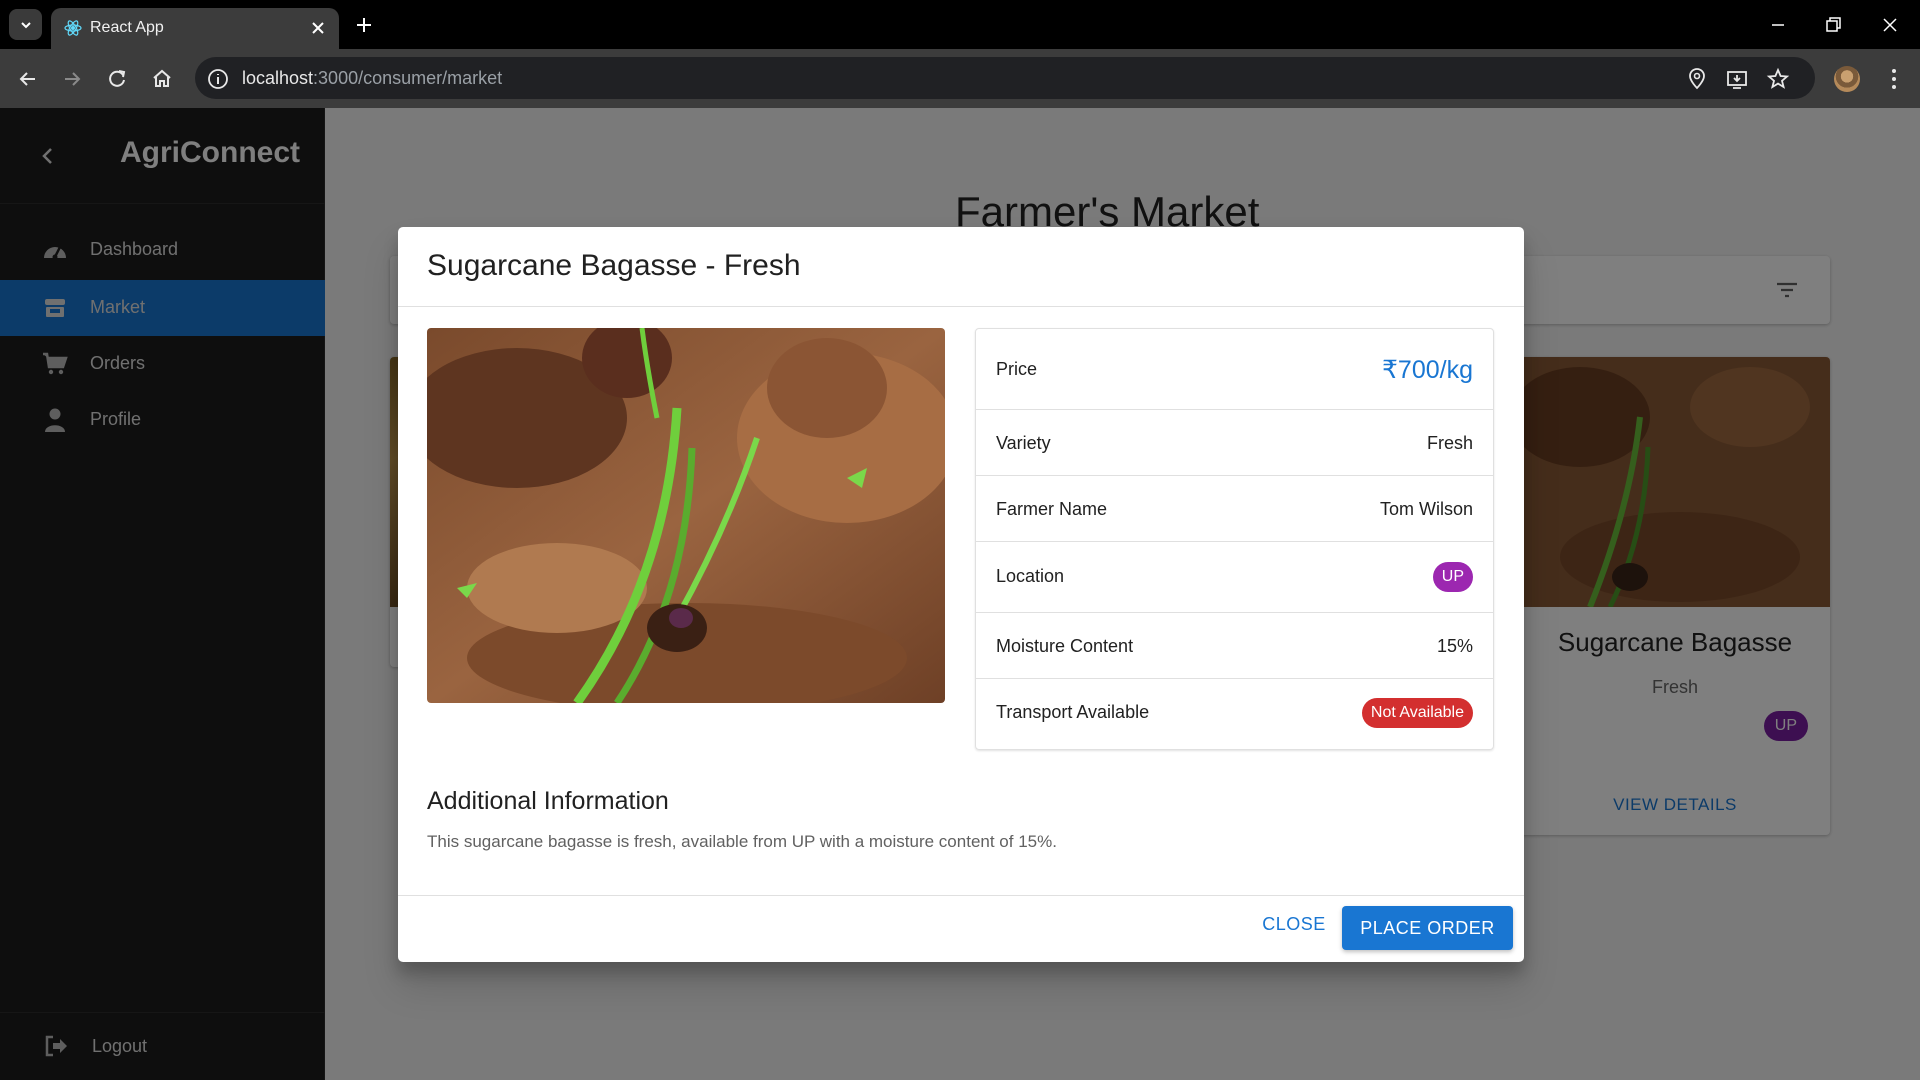 The image size is (1920, 1080). Describe the element at coordinates (127, 27) in the screenshot. I see `tab-title: React App` at that location.